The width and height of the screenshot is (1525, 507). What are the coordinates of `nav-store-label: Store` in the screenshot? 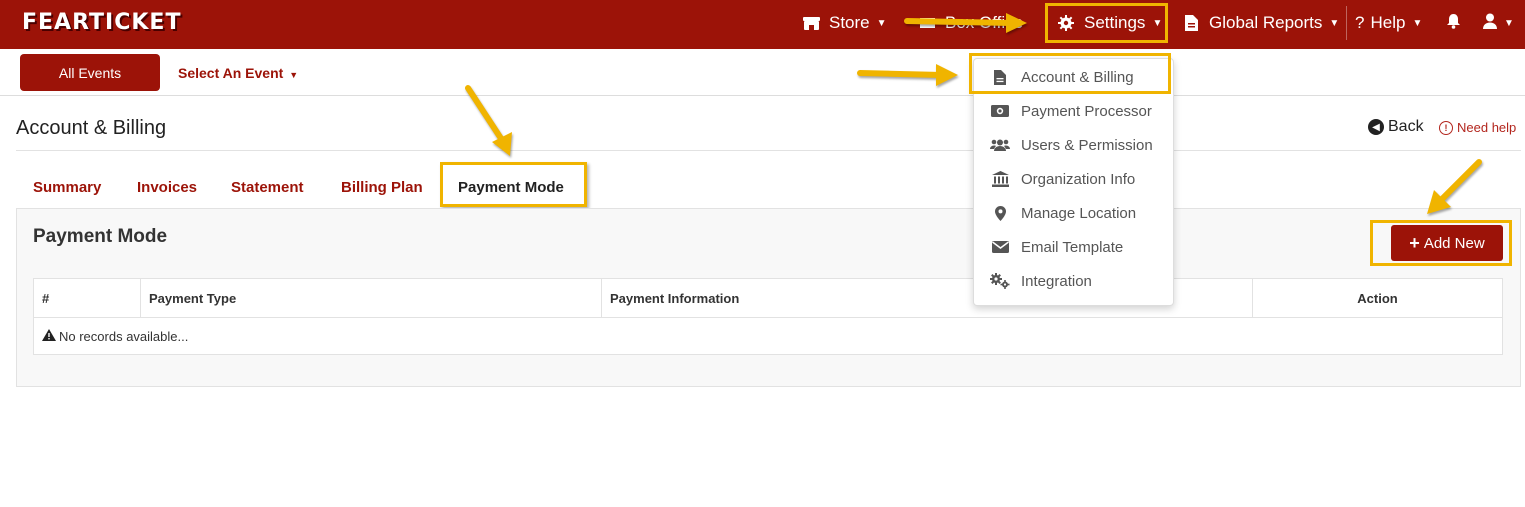 It's located at (849, 22).